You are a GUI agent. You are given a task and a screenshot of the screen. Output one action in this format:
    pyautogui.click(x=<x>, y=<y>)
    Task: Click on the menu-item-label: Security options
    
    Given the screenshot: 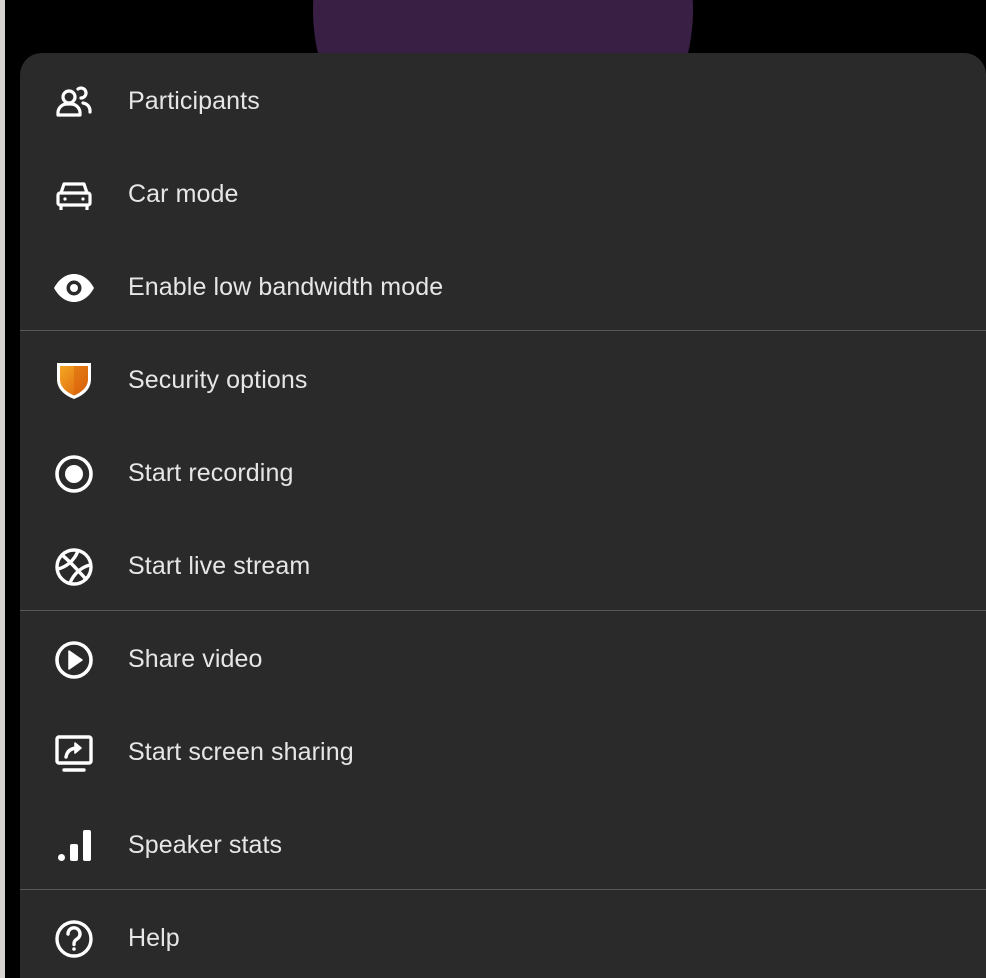 What is the action you would take?
    pyautogui.click(x=218, y=380)
    